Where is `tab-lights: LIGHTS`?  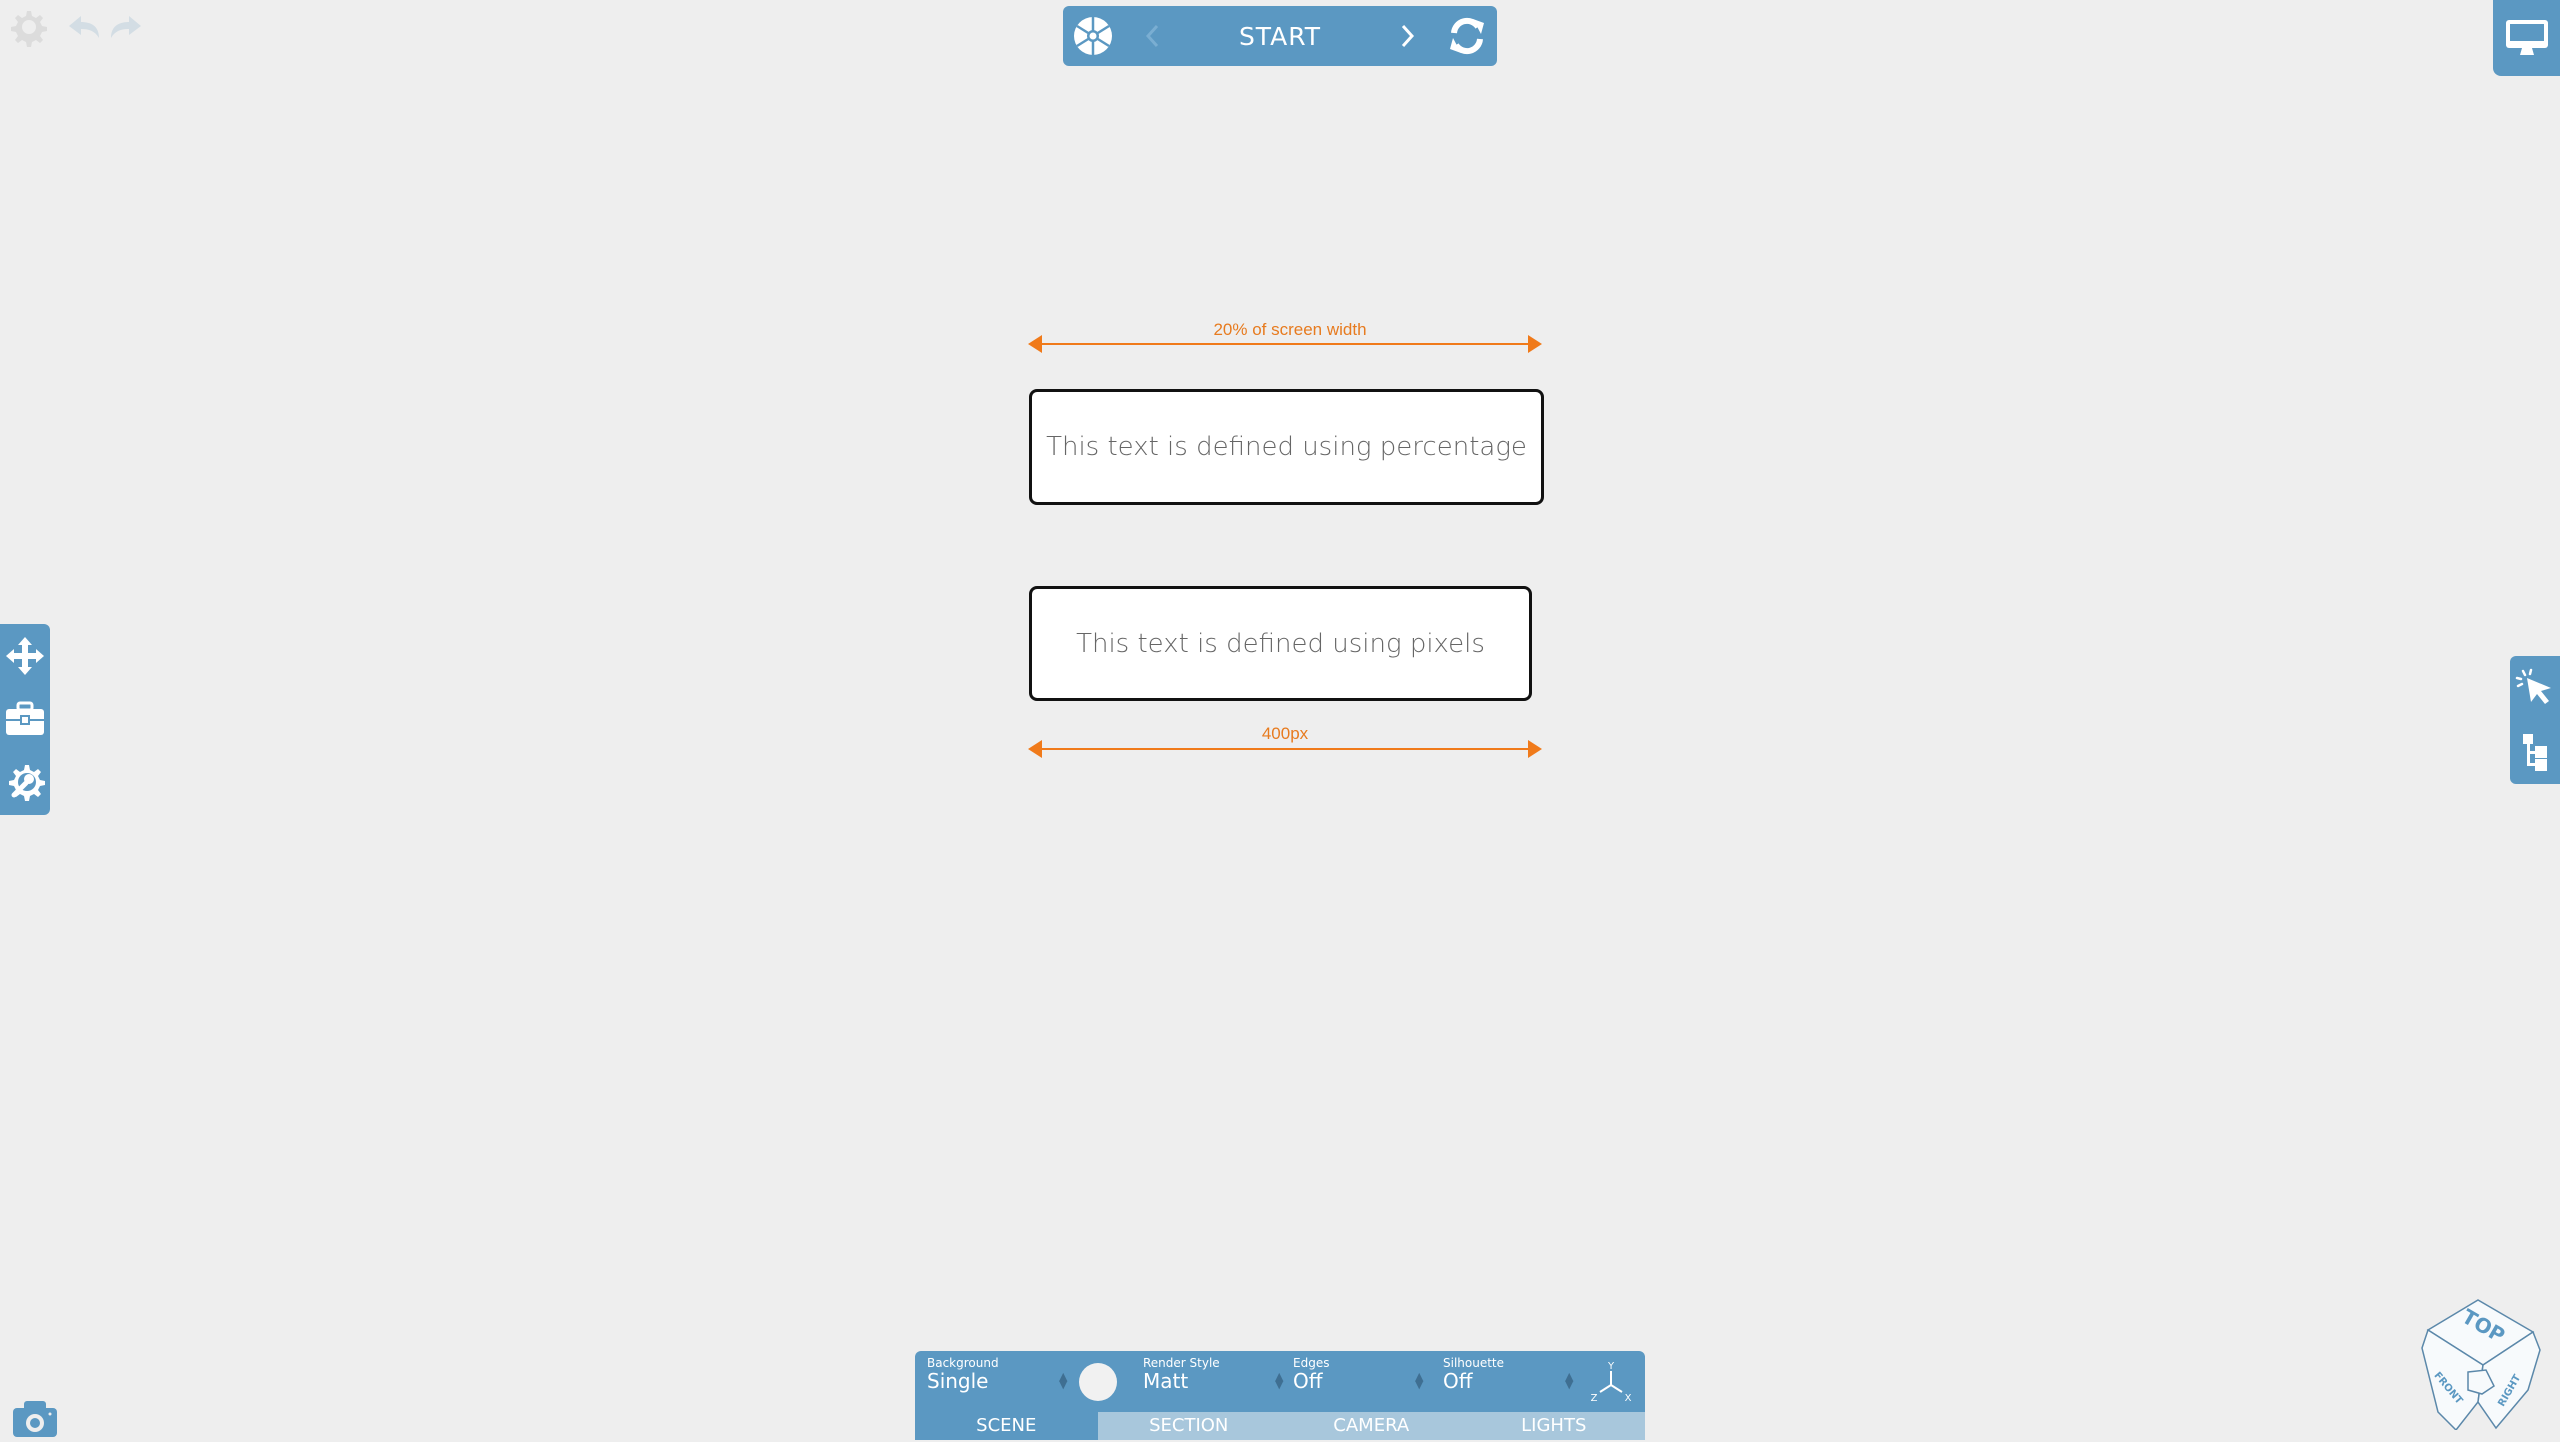 tab-lights: LIGHTS is located at coordinates (1553, 1426).